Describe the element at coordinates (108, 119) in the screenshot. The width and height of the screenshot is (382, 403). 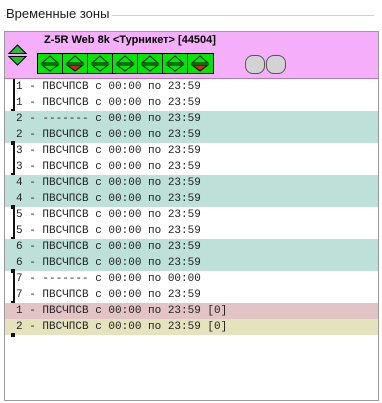
I see `schedule-row-text: 2 - ------- с 00:00 по 23:59` at that location.